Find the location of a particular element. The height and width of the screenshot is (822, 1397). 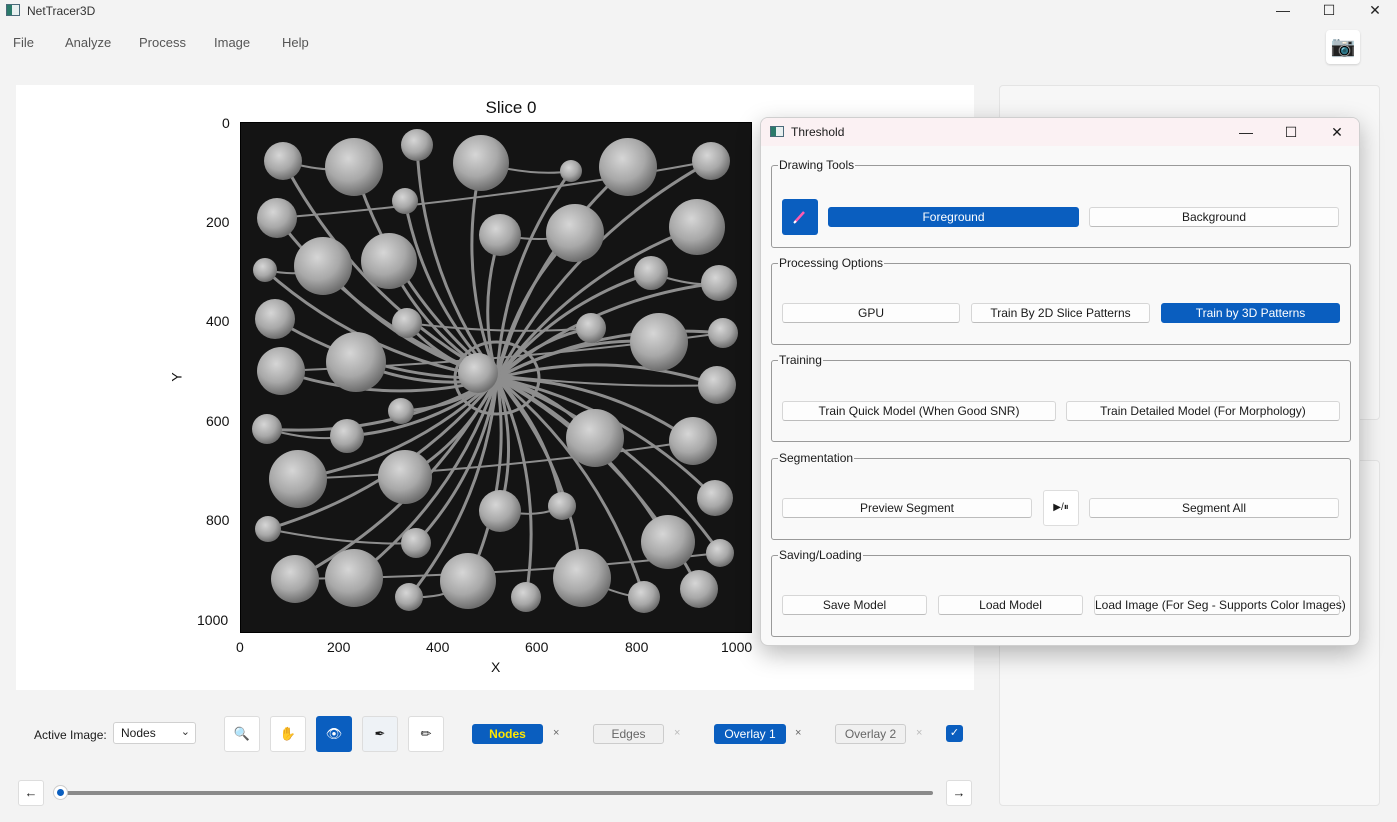

train-quick-button: Train Quick Model (When Good SNR) is located at coordinates (919, 411).